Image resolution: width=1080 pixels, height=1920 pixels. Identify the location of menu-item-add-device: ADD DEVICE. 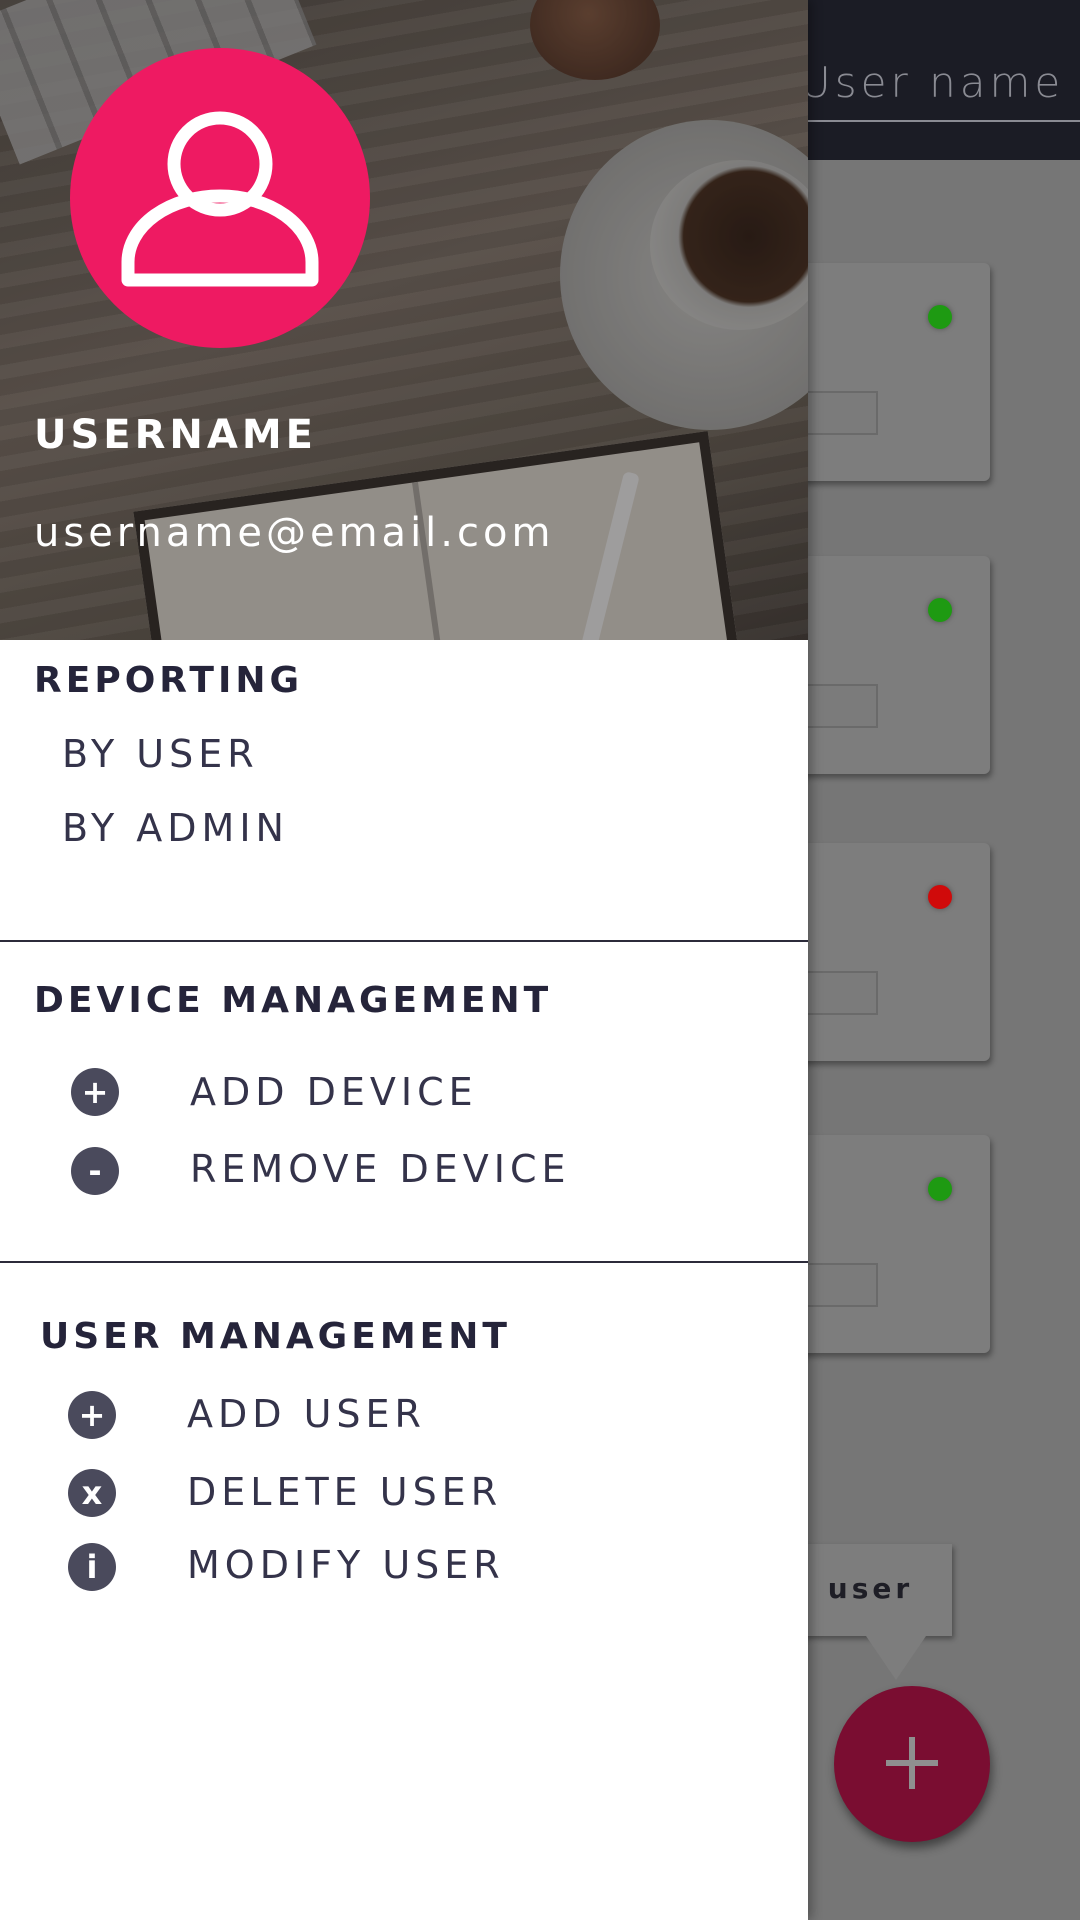
(334, 1092).